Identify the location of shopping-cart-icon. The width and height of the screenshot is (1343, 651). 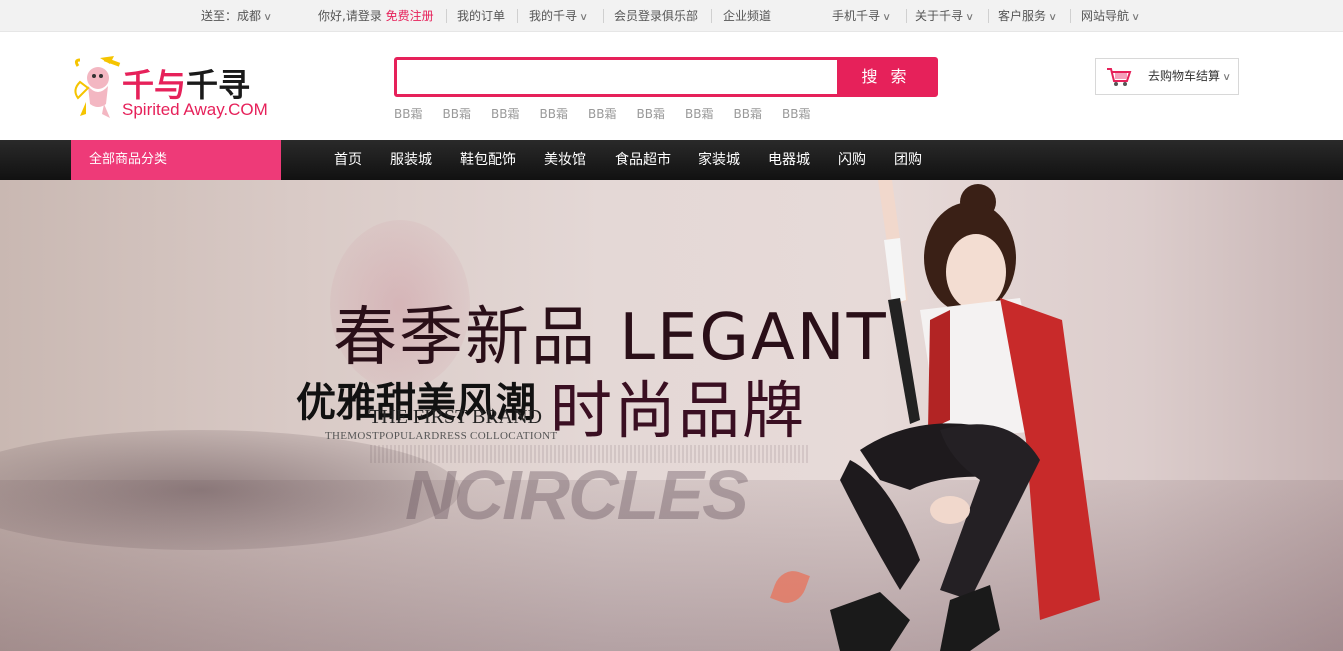
(1119, 77).